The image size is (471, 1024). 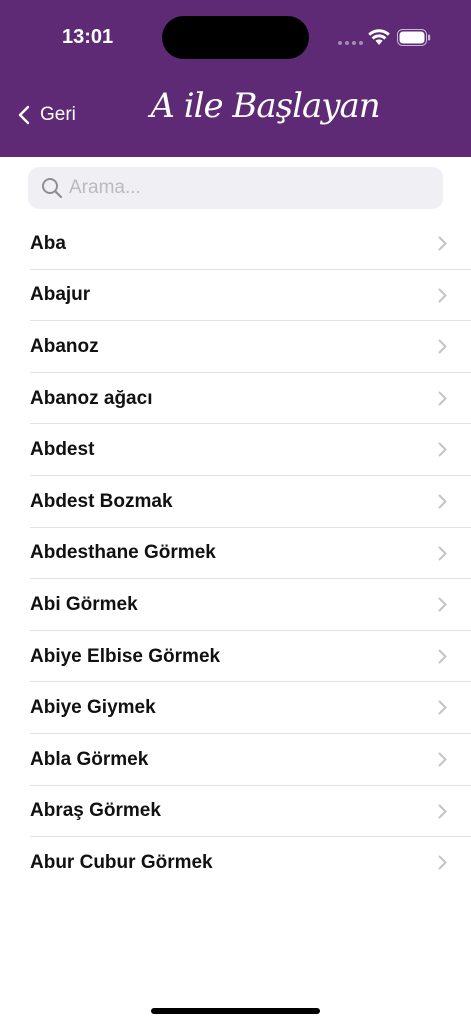 What do you see at coordinates (88, 37) in the screenshot?
I see `status-time: 13:01` at bounding box center [88, 37].